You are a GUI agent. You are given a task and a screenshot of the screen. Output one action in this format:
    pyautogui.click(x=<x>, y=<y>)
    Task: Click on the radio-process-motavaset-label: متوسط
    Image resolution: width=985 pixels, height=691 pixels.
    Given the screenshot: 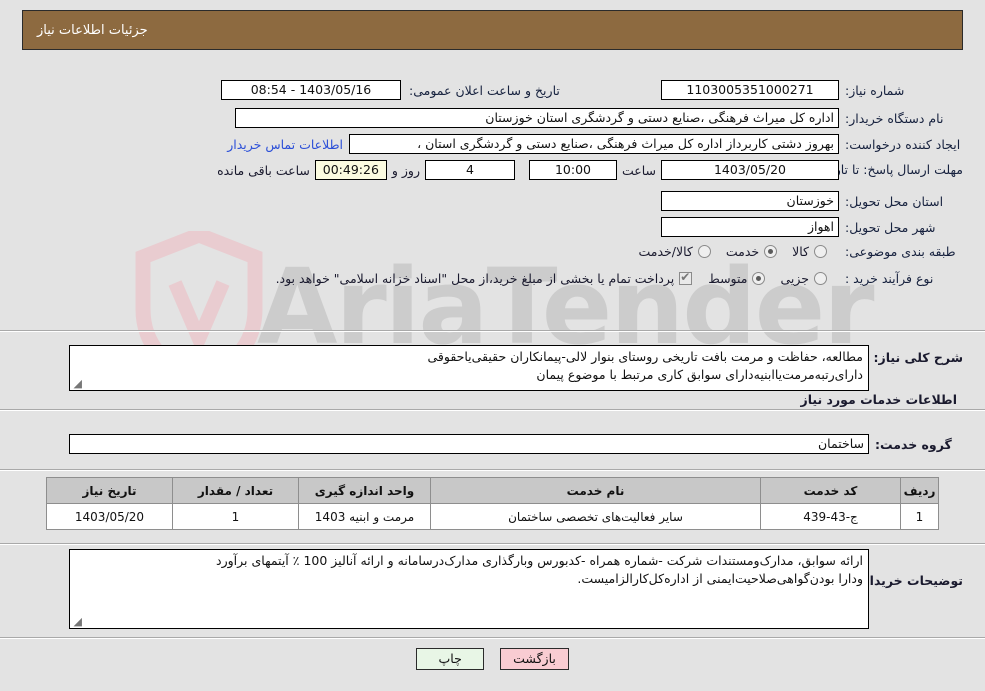 What is the action you would take?
    pyautogui.click(x=728, y=278)
    